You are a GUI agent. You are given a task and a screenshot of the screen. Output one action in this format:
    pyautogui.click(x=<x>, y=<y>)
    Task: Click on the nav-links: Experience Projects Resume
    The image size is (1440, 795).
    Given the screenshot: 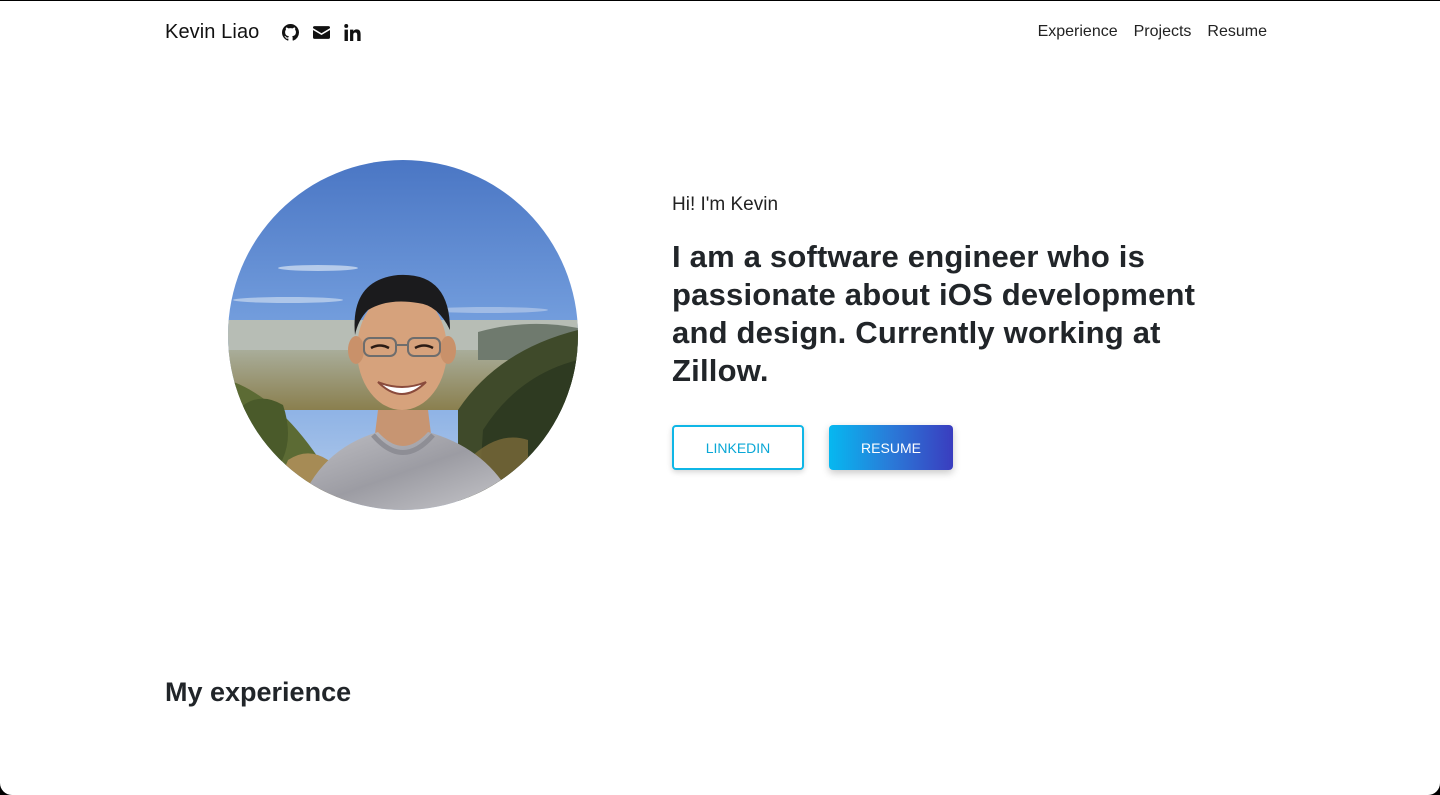 What is the action you would take?
    pyautogui.click(x=1144, y=32)
    